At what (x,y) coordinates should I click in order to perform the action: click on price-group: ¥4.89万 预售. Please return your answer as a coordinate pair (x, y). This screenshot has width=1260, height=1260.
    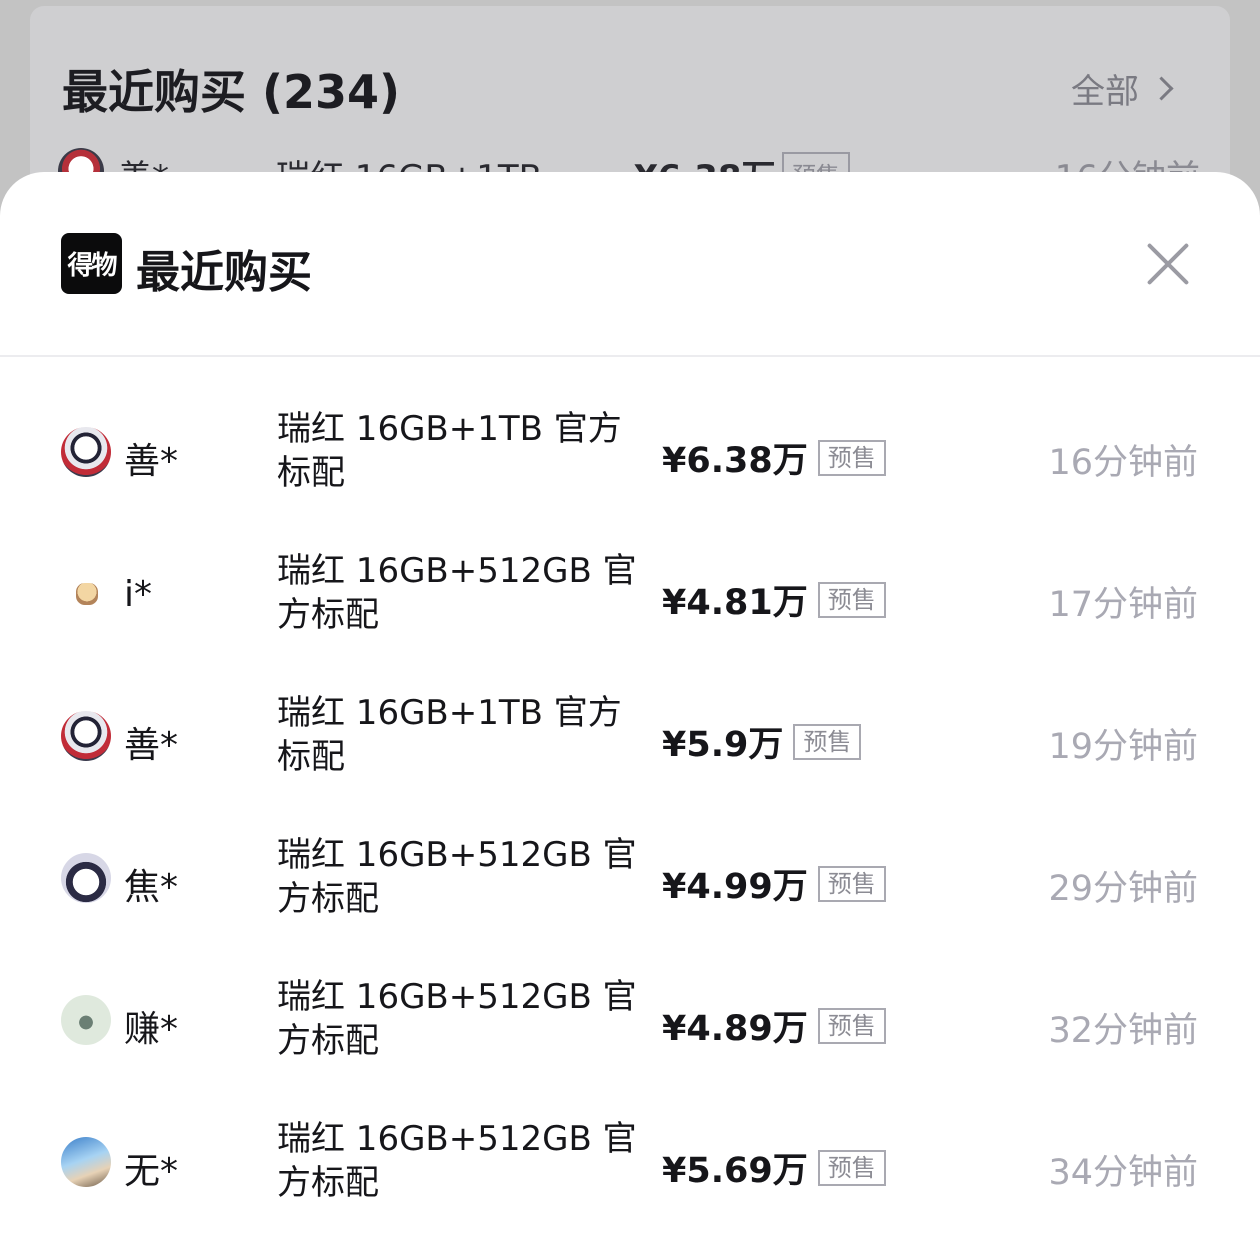
    Looking at the image, I should click on (774, 1025).